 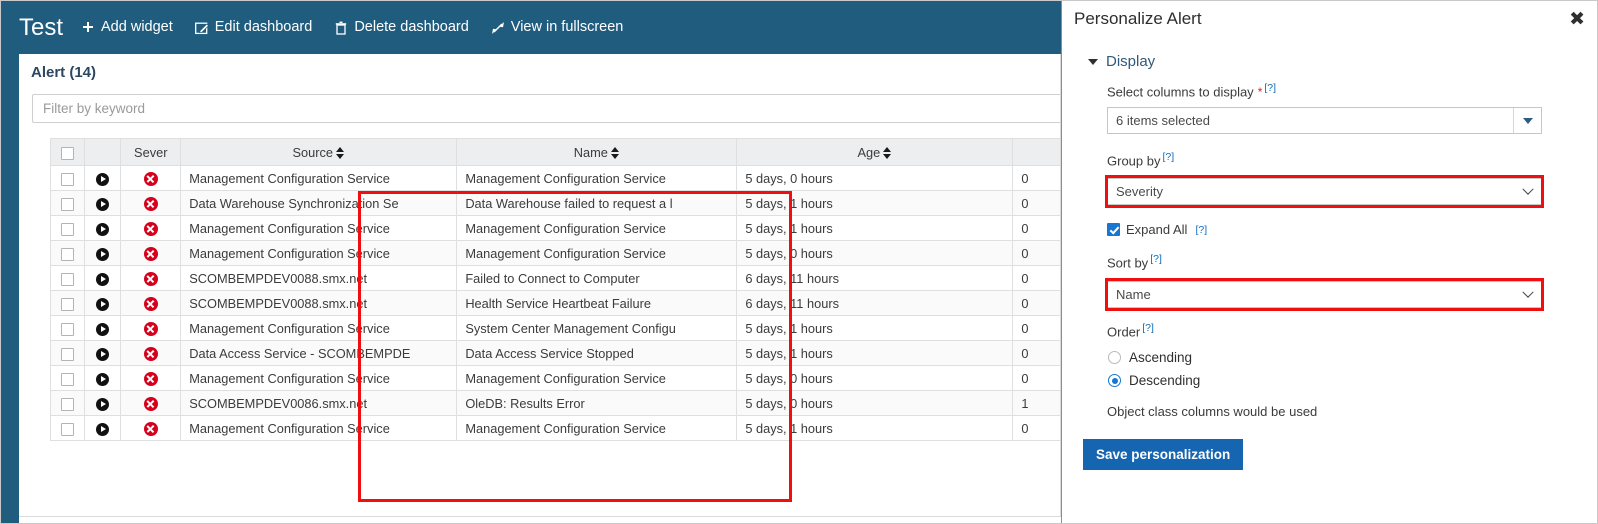 What do you see at coordinates (411, 27) in the screenshot?
I see `delete-dashboard-label: Delete dashboard` at bounding box center [411, 27].